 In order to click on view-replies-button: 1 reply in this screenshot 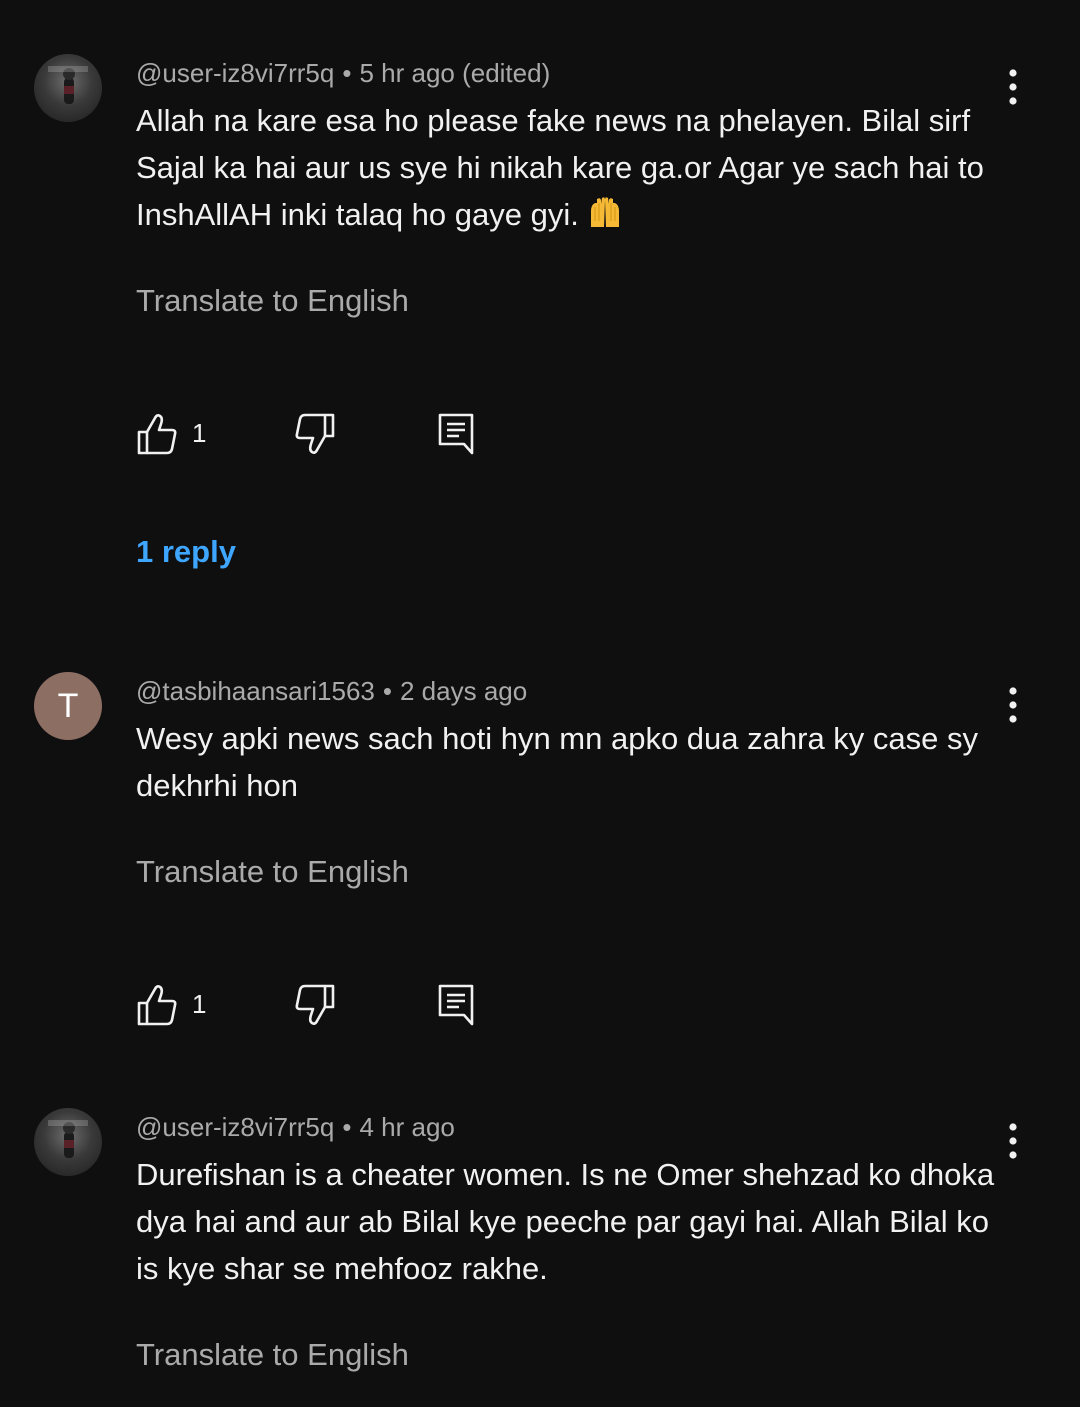, I will do `click(186, 552)`.